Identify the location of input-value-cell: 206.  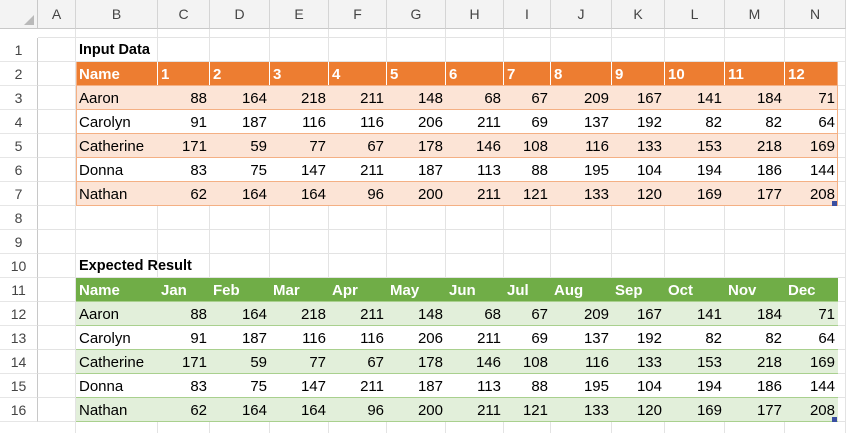
(416, 122).